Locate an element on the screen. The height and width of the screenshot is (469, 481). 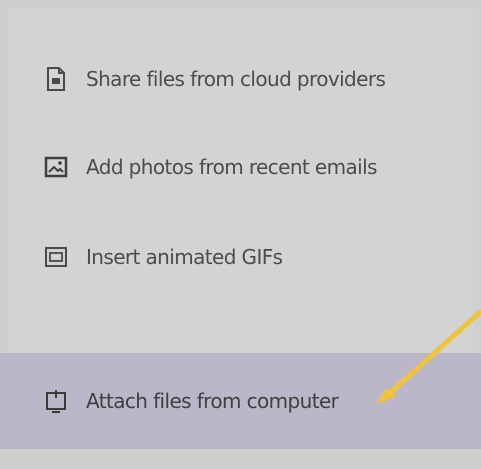
menu-item-share-cloud-files: Share files from cloud providers is located at coordinates (240, 79).